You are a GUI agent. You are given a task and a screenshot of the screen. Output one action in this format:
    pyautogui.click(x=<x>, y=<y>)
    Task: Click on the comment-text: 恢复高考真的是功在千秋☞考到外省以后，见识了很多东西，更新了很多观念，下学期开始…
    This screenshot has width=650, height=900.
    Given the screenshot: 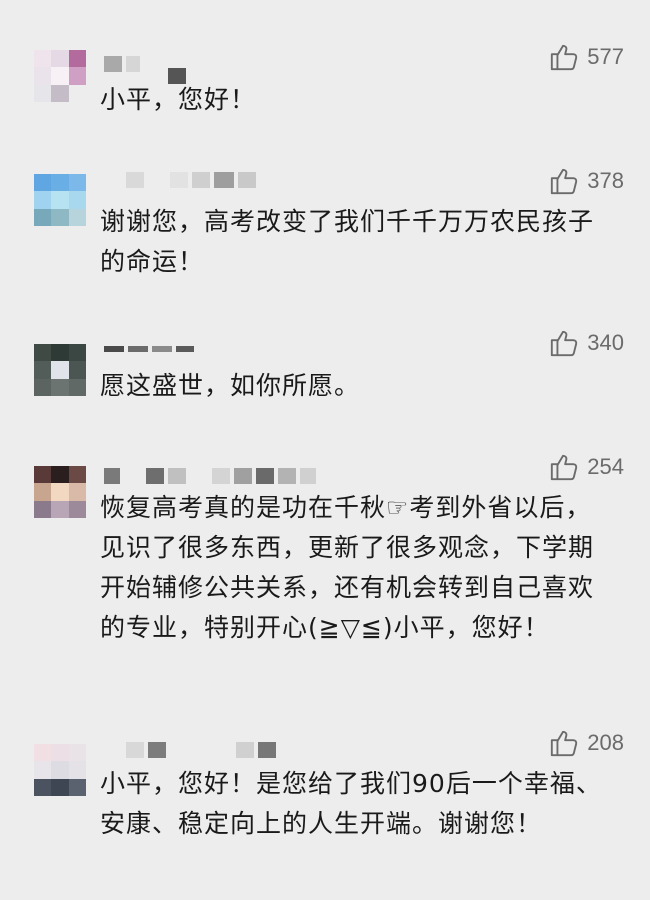 What is the action you would take?
    pyautogui.click(x=347, y=567)
    